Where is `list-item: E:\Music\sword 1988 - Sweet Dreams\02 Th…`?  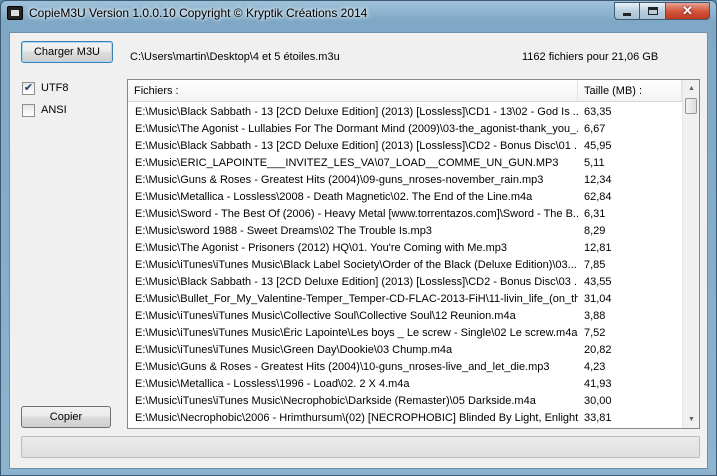 list-item: E:\Music\sword 1988 - Sweet Dreams\02 Th… is located at coordinates (405, 230).